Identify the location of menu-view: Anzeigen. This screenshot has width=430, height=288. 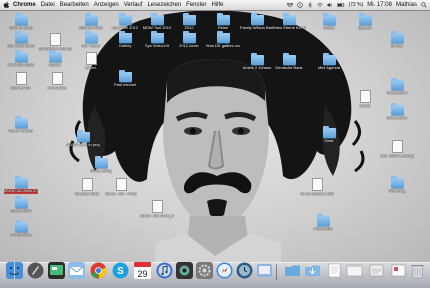
(106, 5).